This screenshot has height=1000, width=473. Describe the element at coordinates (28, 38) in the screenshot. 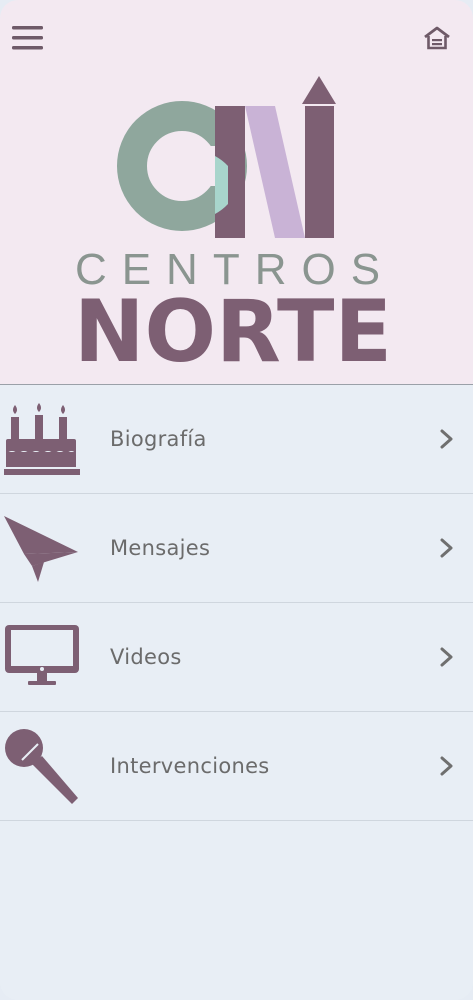

I see `hamburger-menu-icon` at that location.